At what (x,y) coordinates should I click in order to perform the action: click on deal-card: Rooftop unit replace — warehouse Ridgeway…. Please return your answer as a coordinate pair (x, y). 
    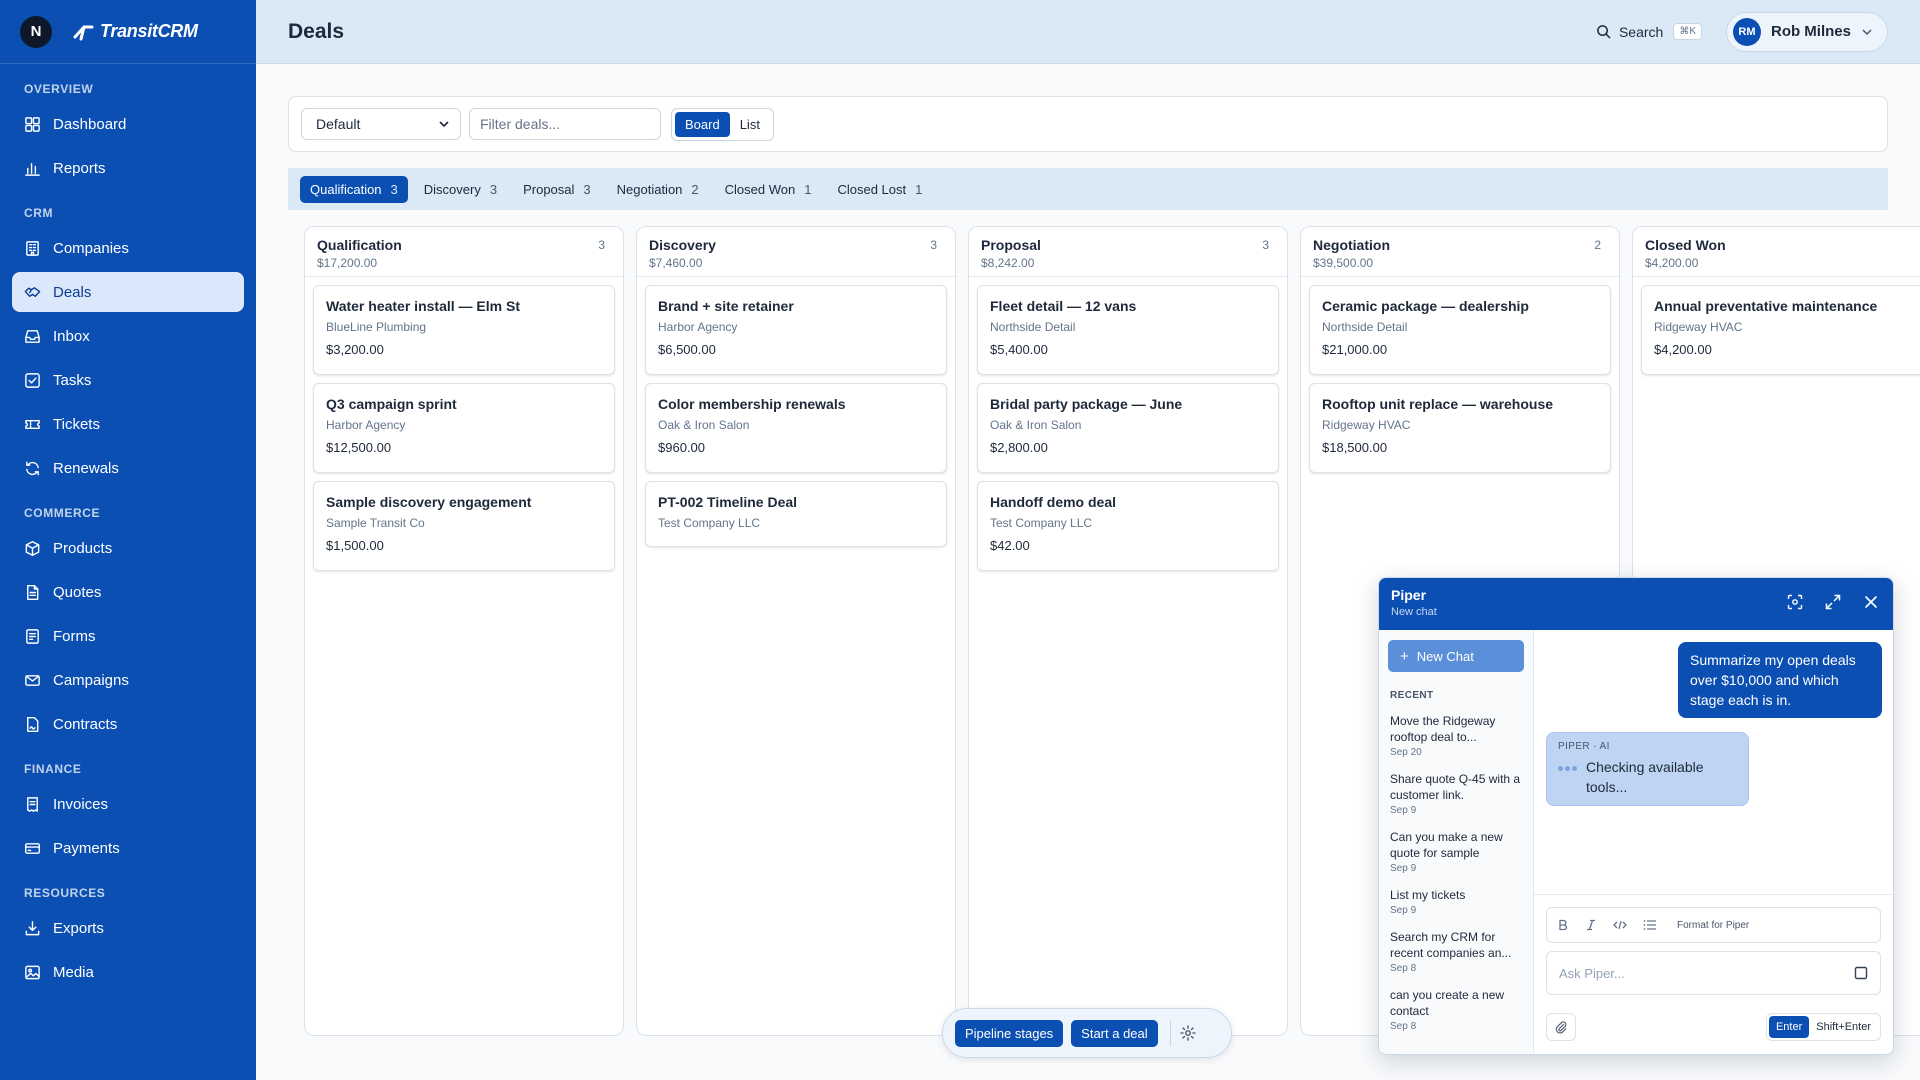
    Looking at the image, I should click on (1460, 428).